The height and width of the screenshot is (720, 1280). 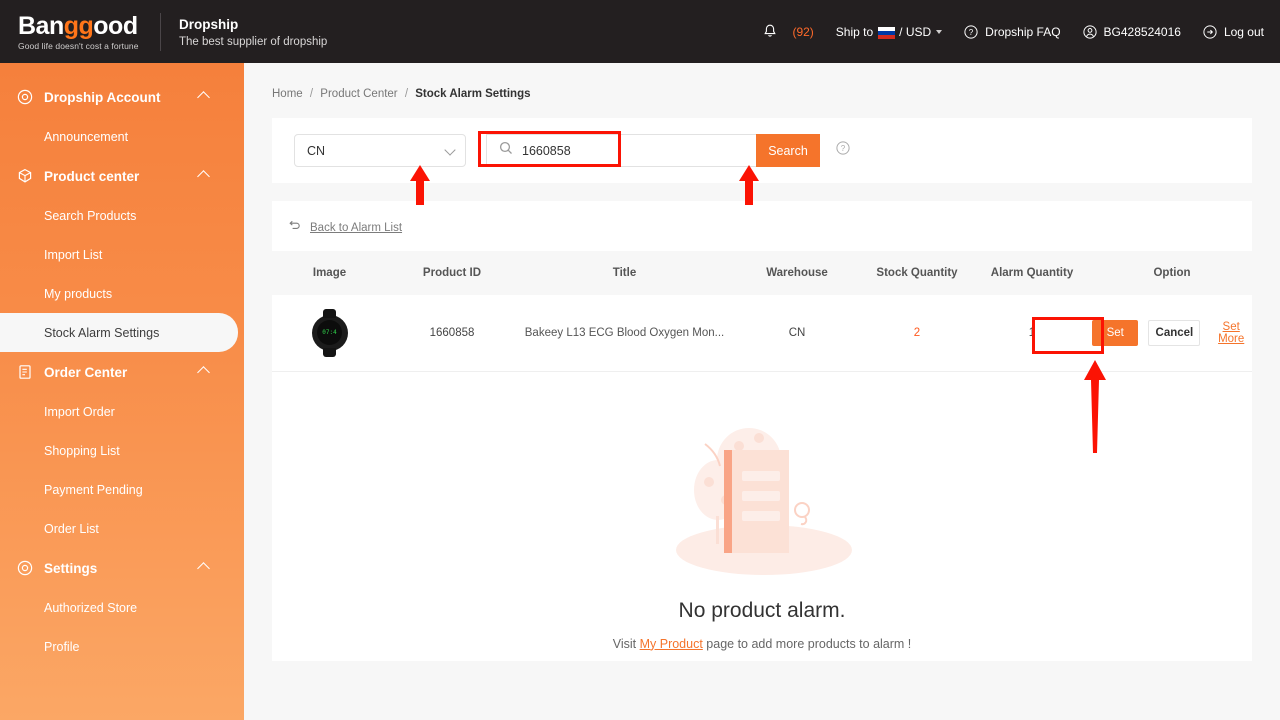 I want to click on sidebar-item-label: Import Order, so click(x=79, y=411).